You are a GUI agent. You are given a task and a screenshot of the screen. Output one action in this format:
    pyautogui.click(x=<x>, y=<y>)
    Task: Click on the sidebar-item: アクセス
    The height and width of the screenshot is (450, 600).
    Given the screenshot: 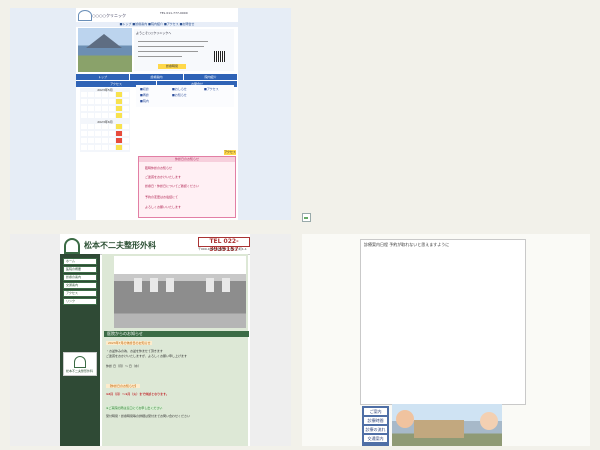 What is the action you would take?
    pyautogui.click(x=80, y=293)
    